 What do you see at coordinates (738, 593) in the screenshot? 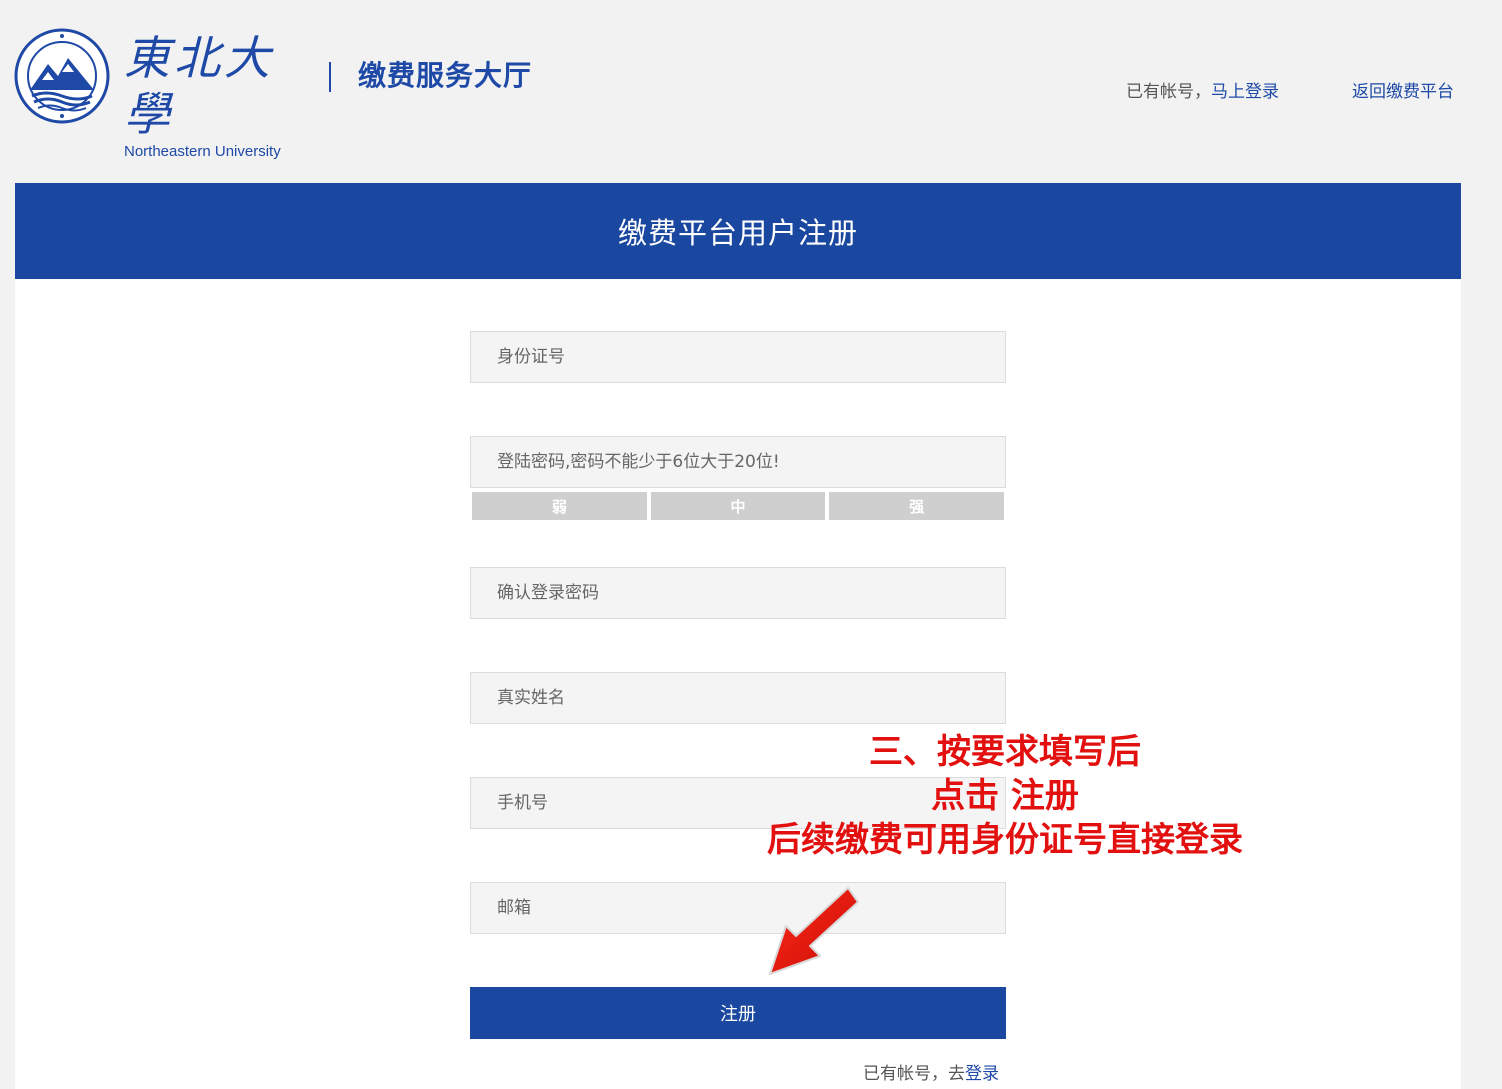
I see `confirm-password-input` at bounding box center [738, 593].